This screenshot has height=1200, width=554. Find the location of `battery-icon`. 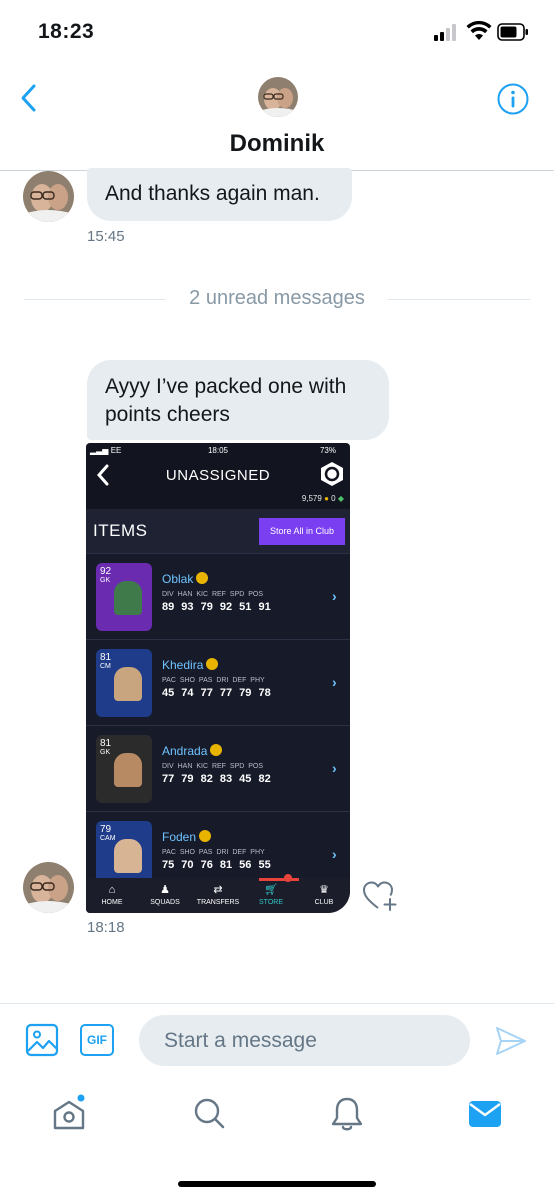

battery-icon is located at coordinates (512, 32).